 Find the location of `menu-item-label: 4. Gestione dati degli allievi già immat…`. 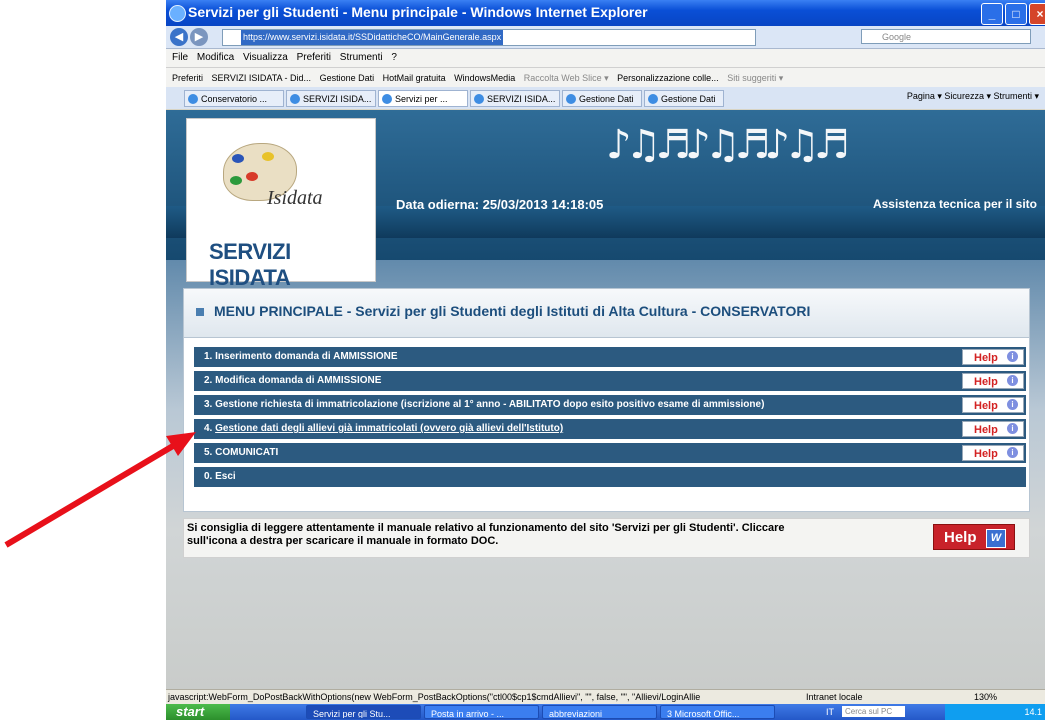

menu-item-label: 4. Gestione dati degli allievi già immat… is located at coordinates (383, 429).